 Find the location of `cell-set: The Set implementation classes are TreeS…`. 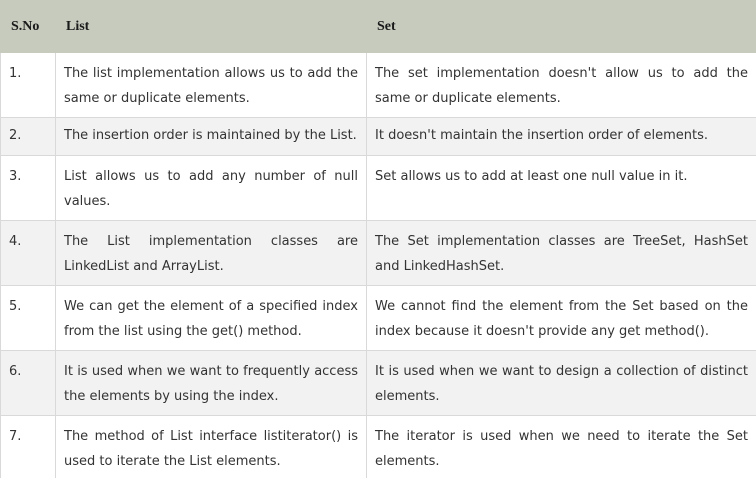

cell-set: The Set implementation classes are TreeS… is located at coordinates (561, 253).